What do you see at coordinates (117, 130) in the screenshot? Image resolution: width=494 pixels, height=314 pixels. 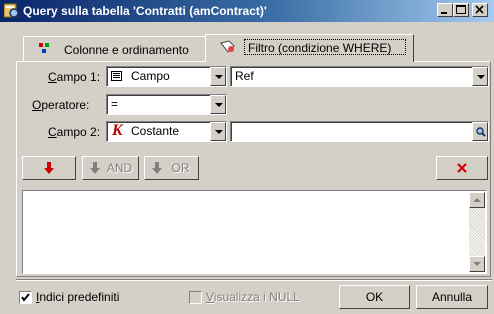 I see `constant-icon: K` at bounding box center [117, 130].